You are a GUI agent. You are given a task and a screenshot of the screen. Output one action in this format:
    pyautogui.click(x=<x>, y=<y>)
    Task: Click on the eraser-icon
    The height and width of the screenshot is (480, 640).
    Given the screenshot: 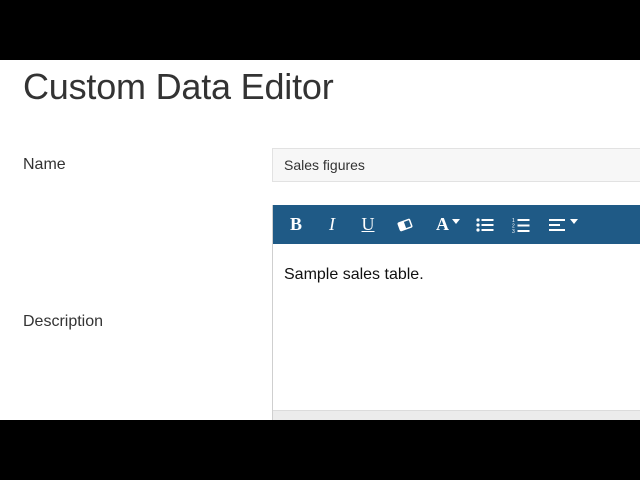 What is the action you would take?
    pyautogui.click(x=405, y=224)
    